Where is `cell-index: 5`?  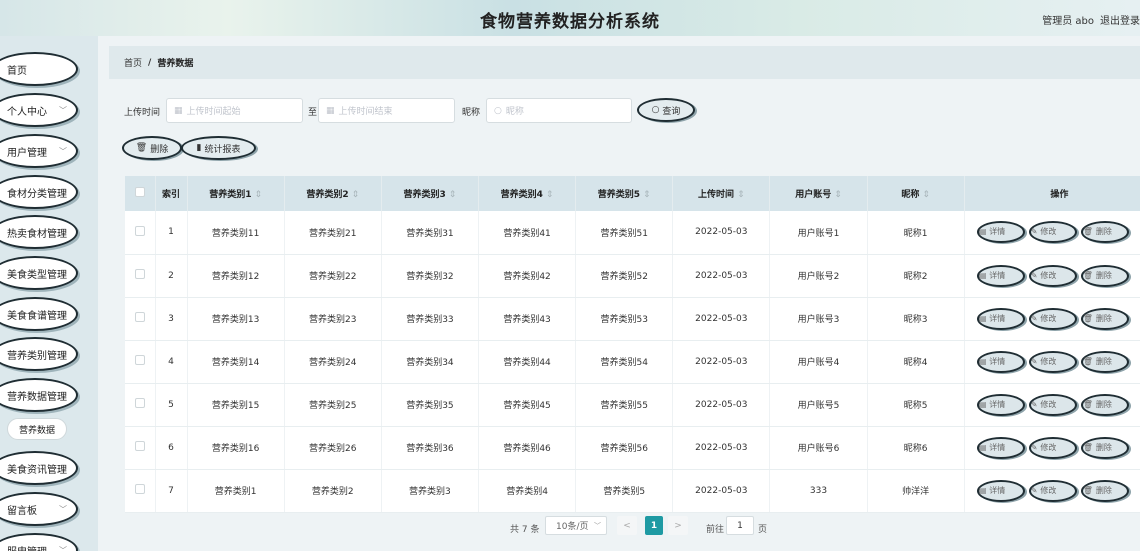 cell-index: 5 is located at coordinates (171, 405).